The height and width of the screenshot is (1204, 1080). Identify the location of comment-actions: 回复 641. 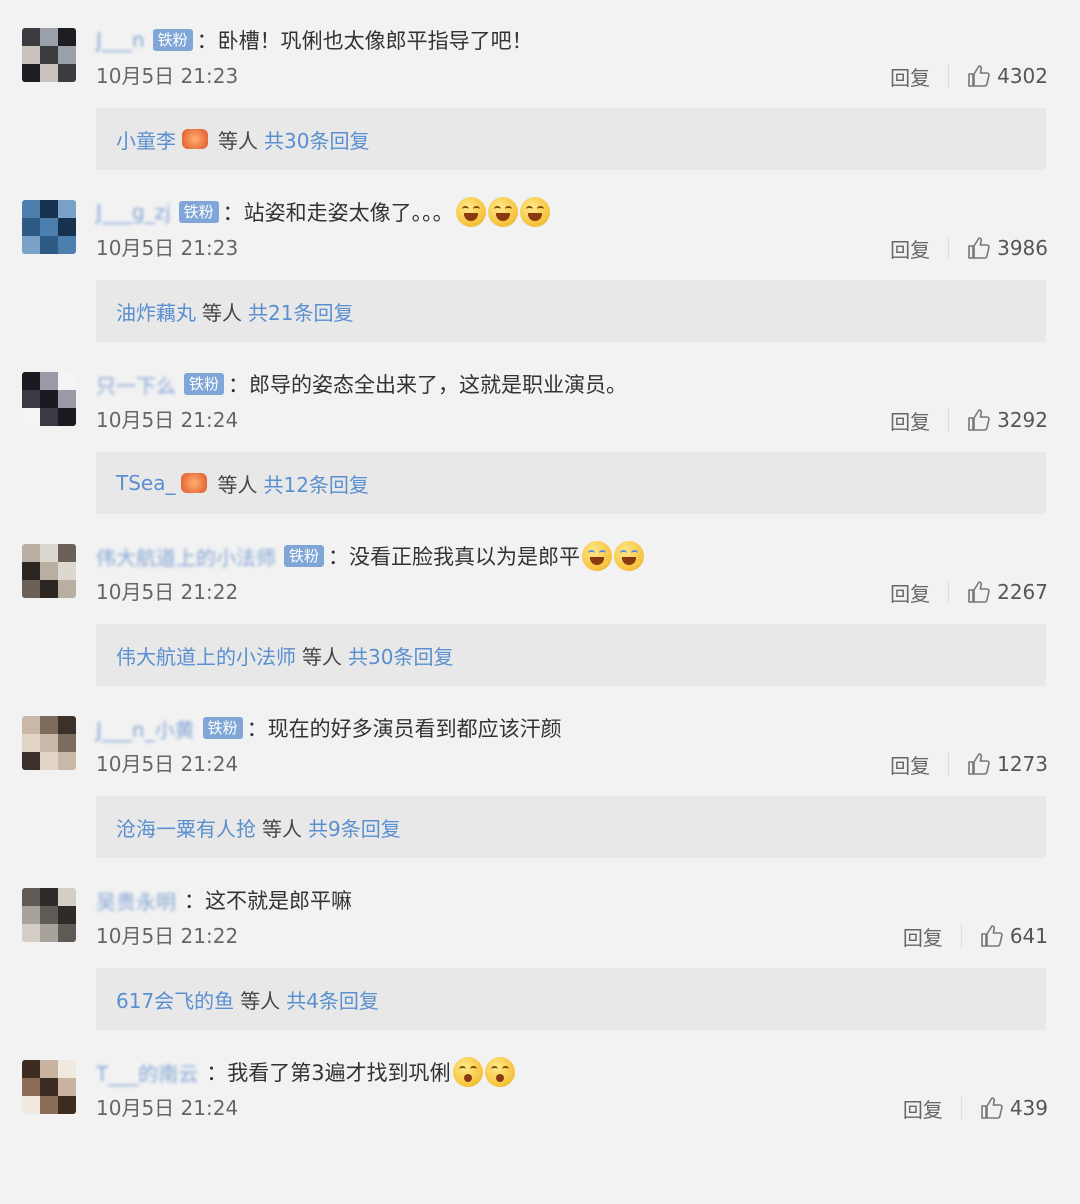
(975, 936).